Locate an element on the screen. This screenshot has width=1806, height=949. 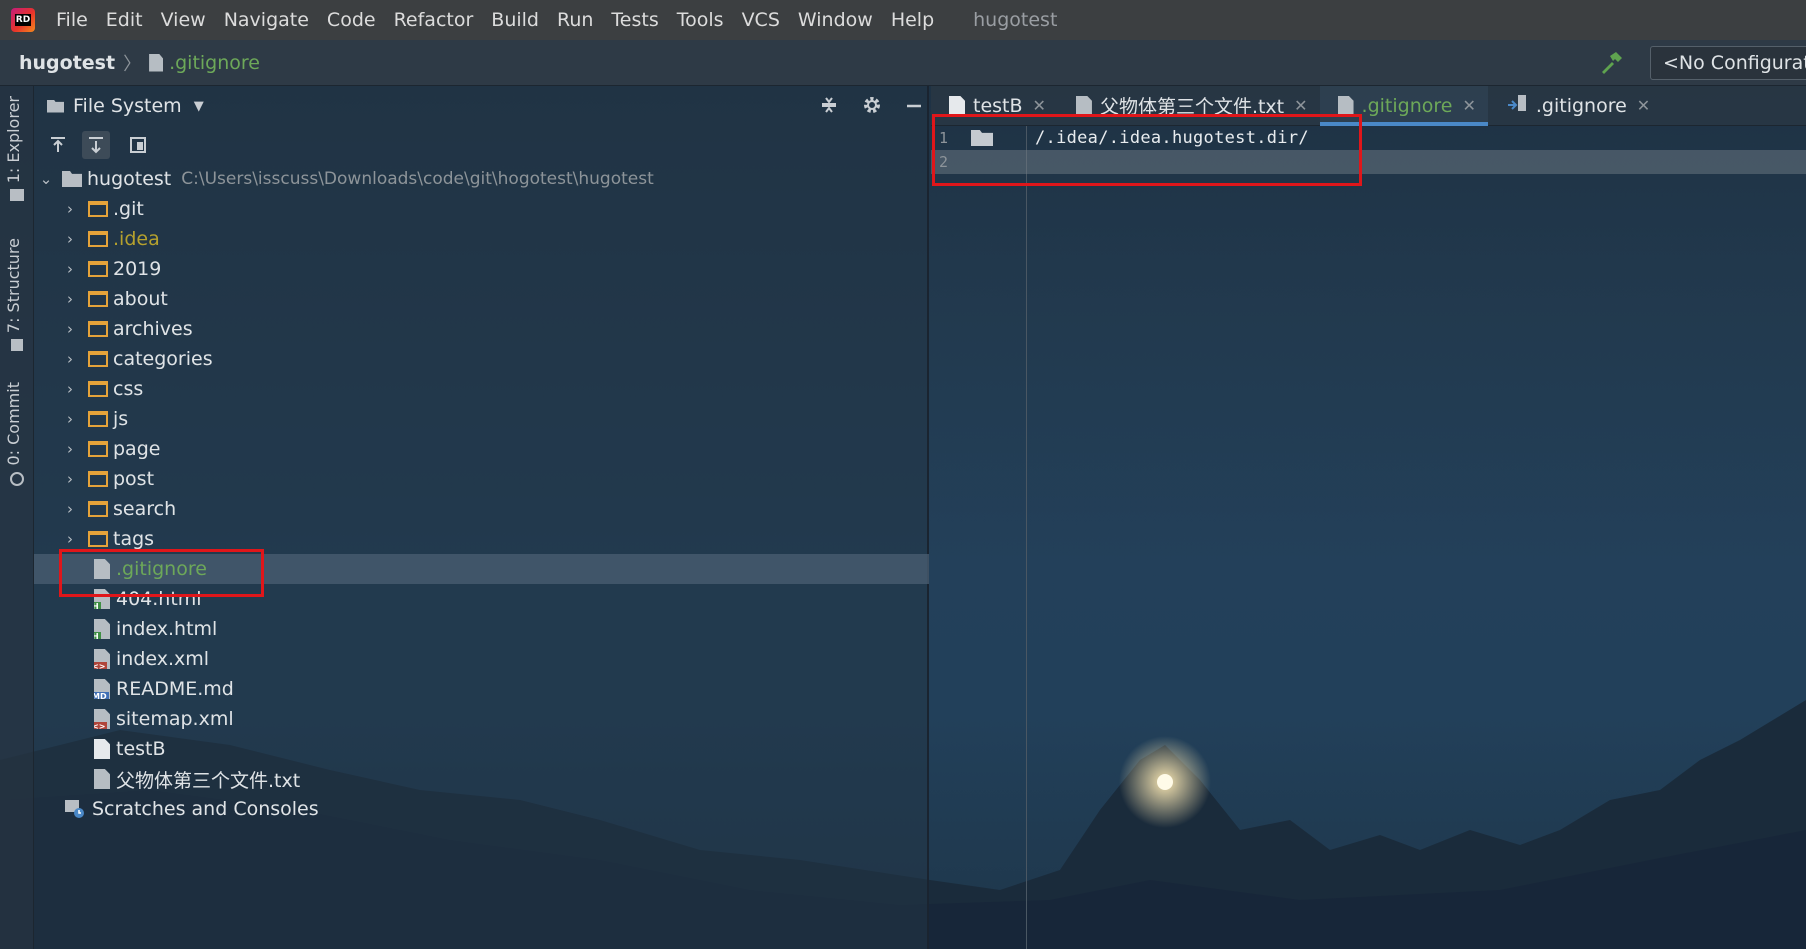
xml-file-icon: <> is located at coordinates (102, 719).